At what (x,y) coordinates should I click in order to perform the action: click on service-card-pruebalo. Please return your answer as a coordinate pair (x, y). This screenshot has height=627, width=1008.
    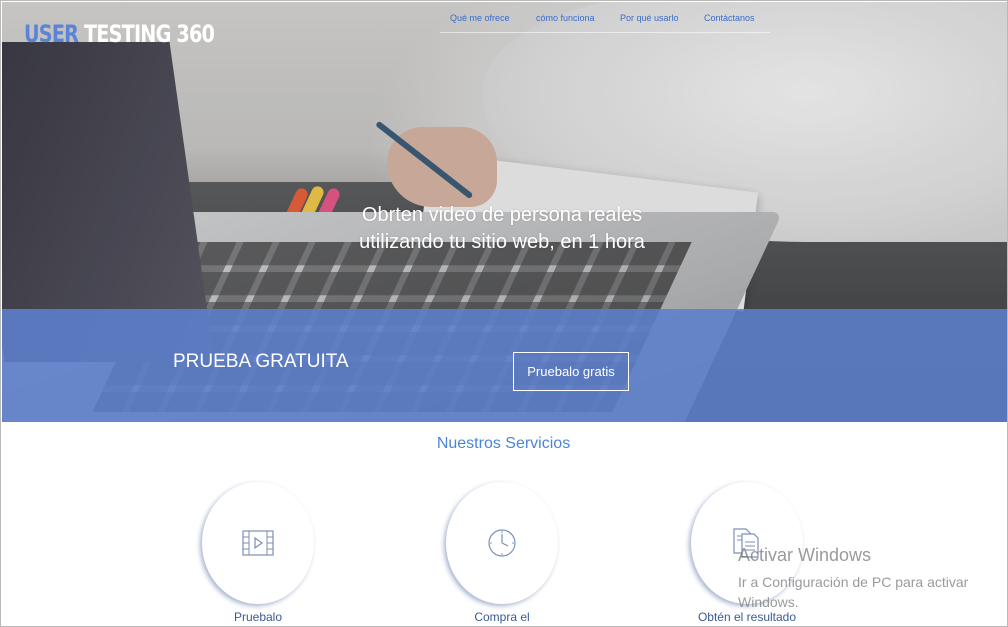
    Looking at the image, I should click on (258, 543).